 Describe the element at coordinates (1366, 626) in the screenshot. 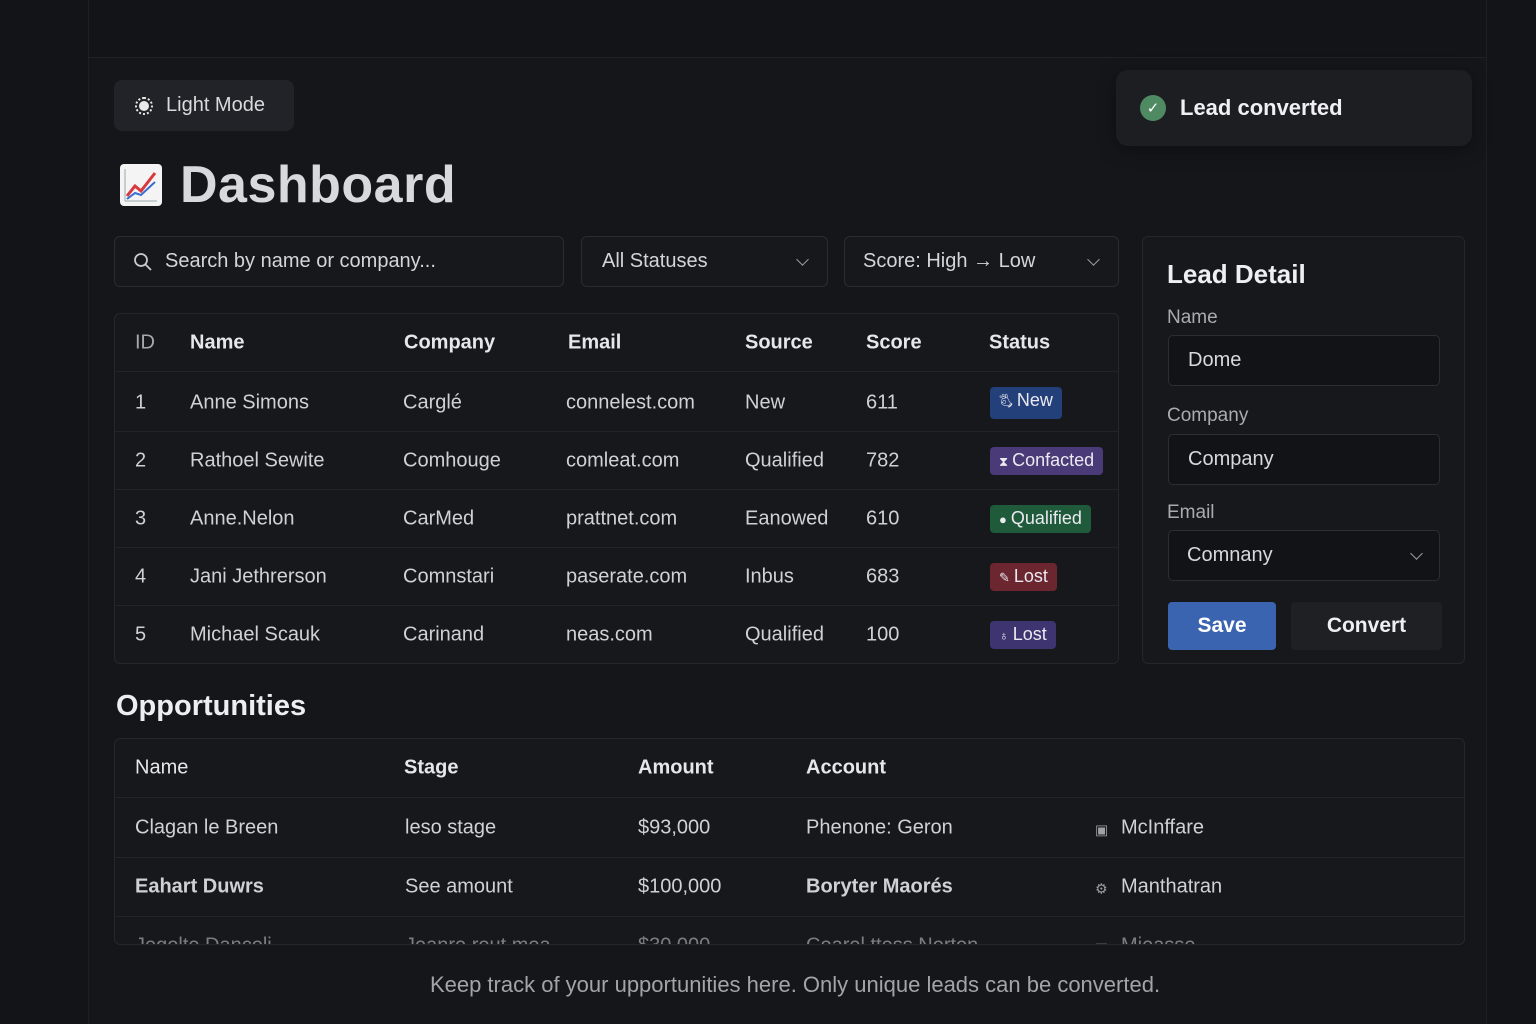

I see `convert-button: Convert` at that location.